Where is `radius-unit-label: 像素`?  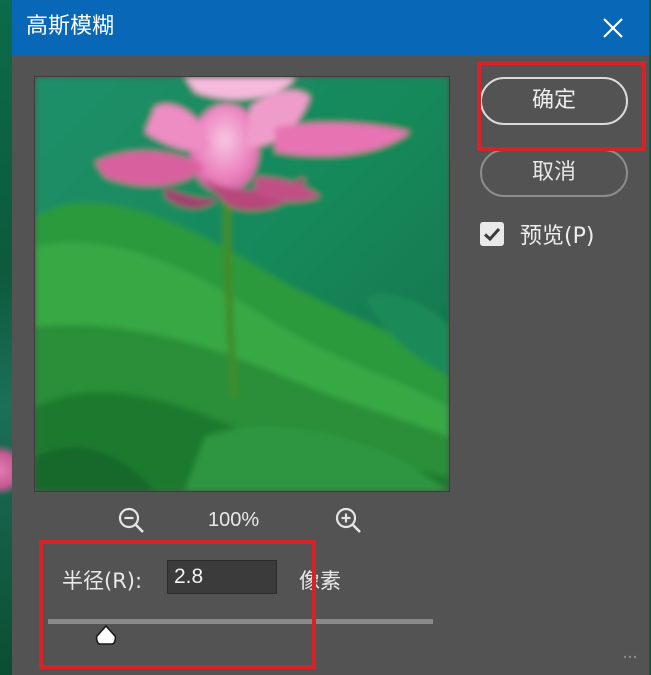
radius-unit-label: 像素 is located at coordinates (320, 581).